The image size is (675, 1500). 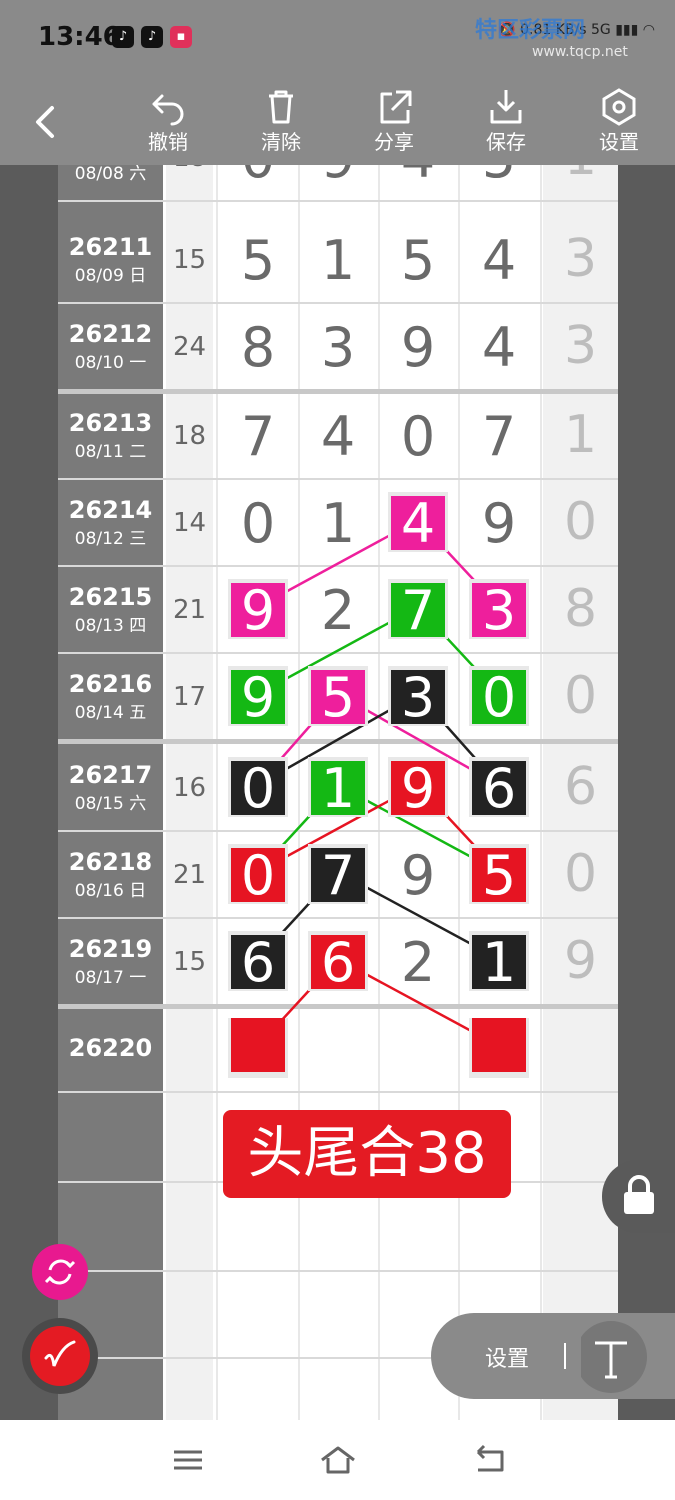 I want to click on settings-label: 设置, so click(x=619, y=142).